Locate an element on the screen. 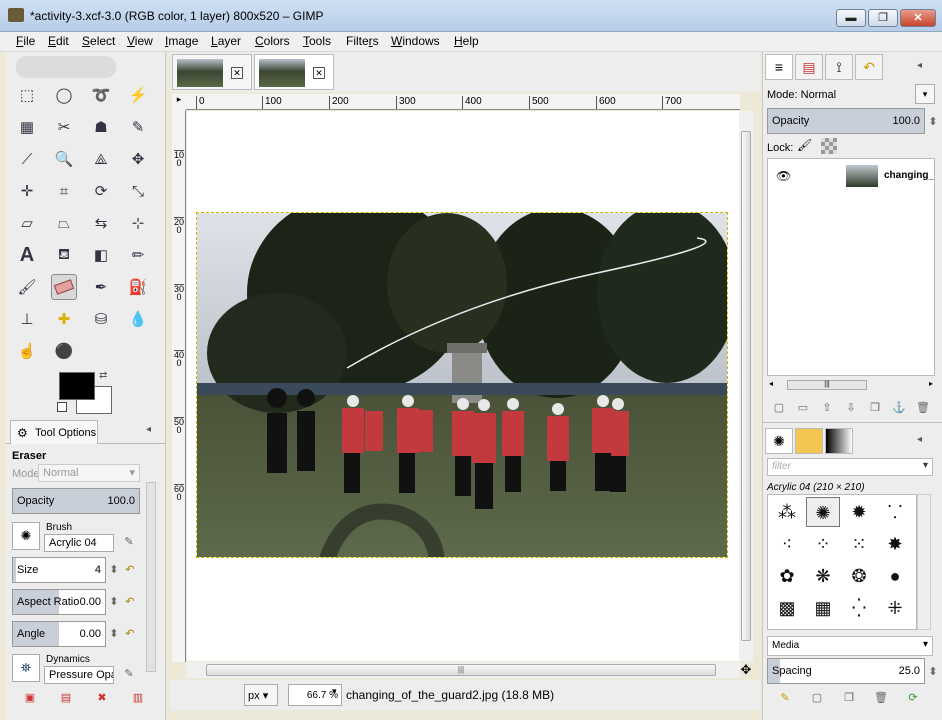 Image resolution: width=942 pixels, height=720 pixels. menu-windows: Windows is located at coordinates (415, 41).